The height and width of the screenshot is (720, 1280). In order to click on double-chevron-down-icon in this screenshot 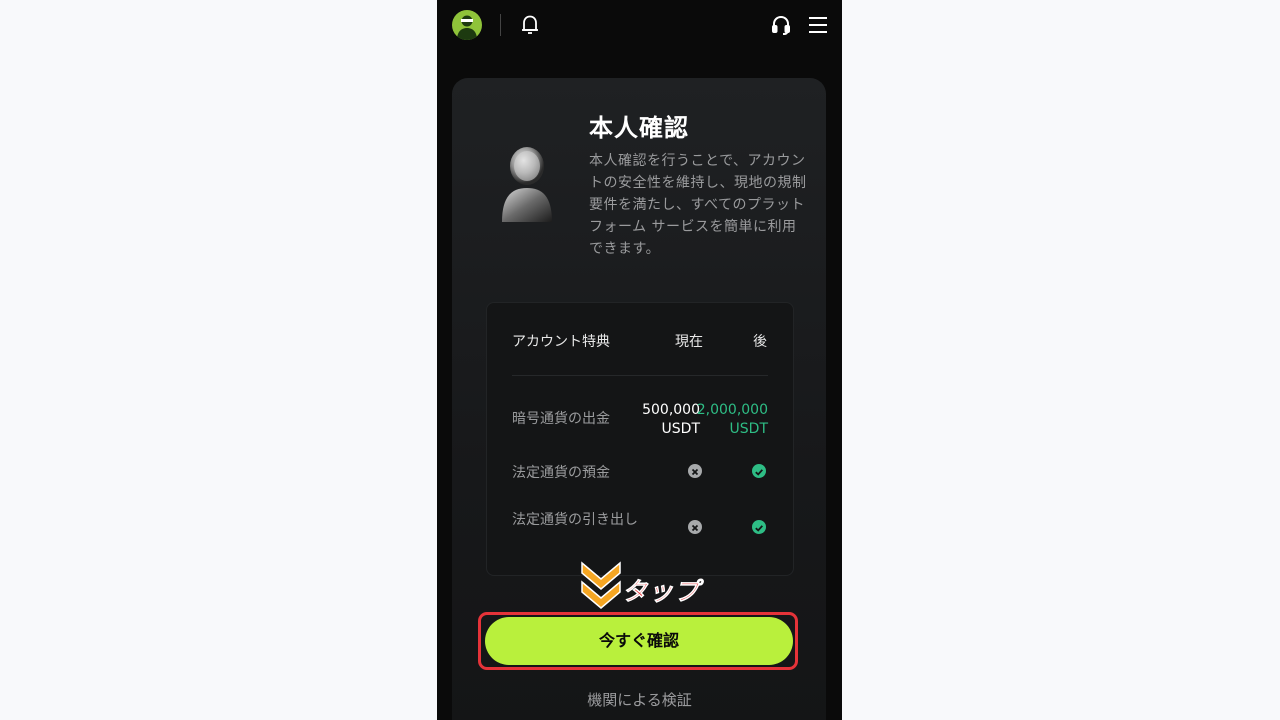, I will do `click(601, 586)`.